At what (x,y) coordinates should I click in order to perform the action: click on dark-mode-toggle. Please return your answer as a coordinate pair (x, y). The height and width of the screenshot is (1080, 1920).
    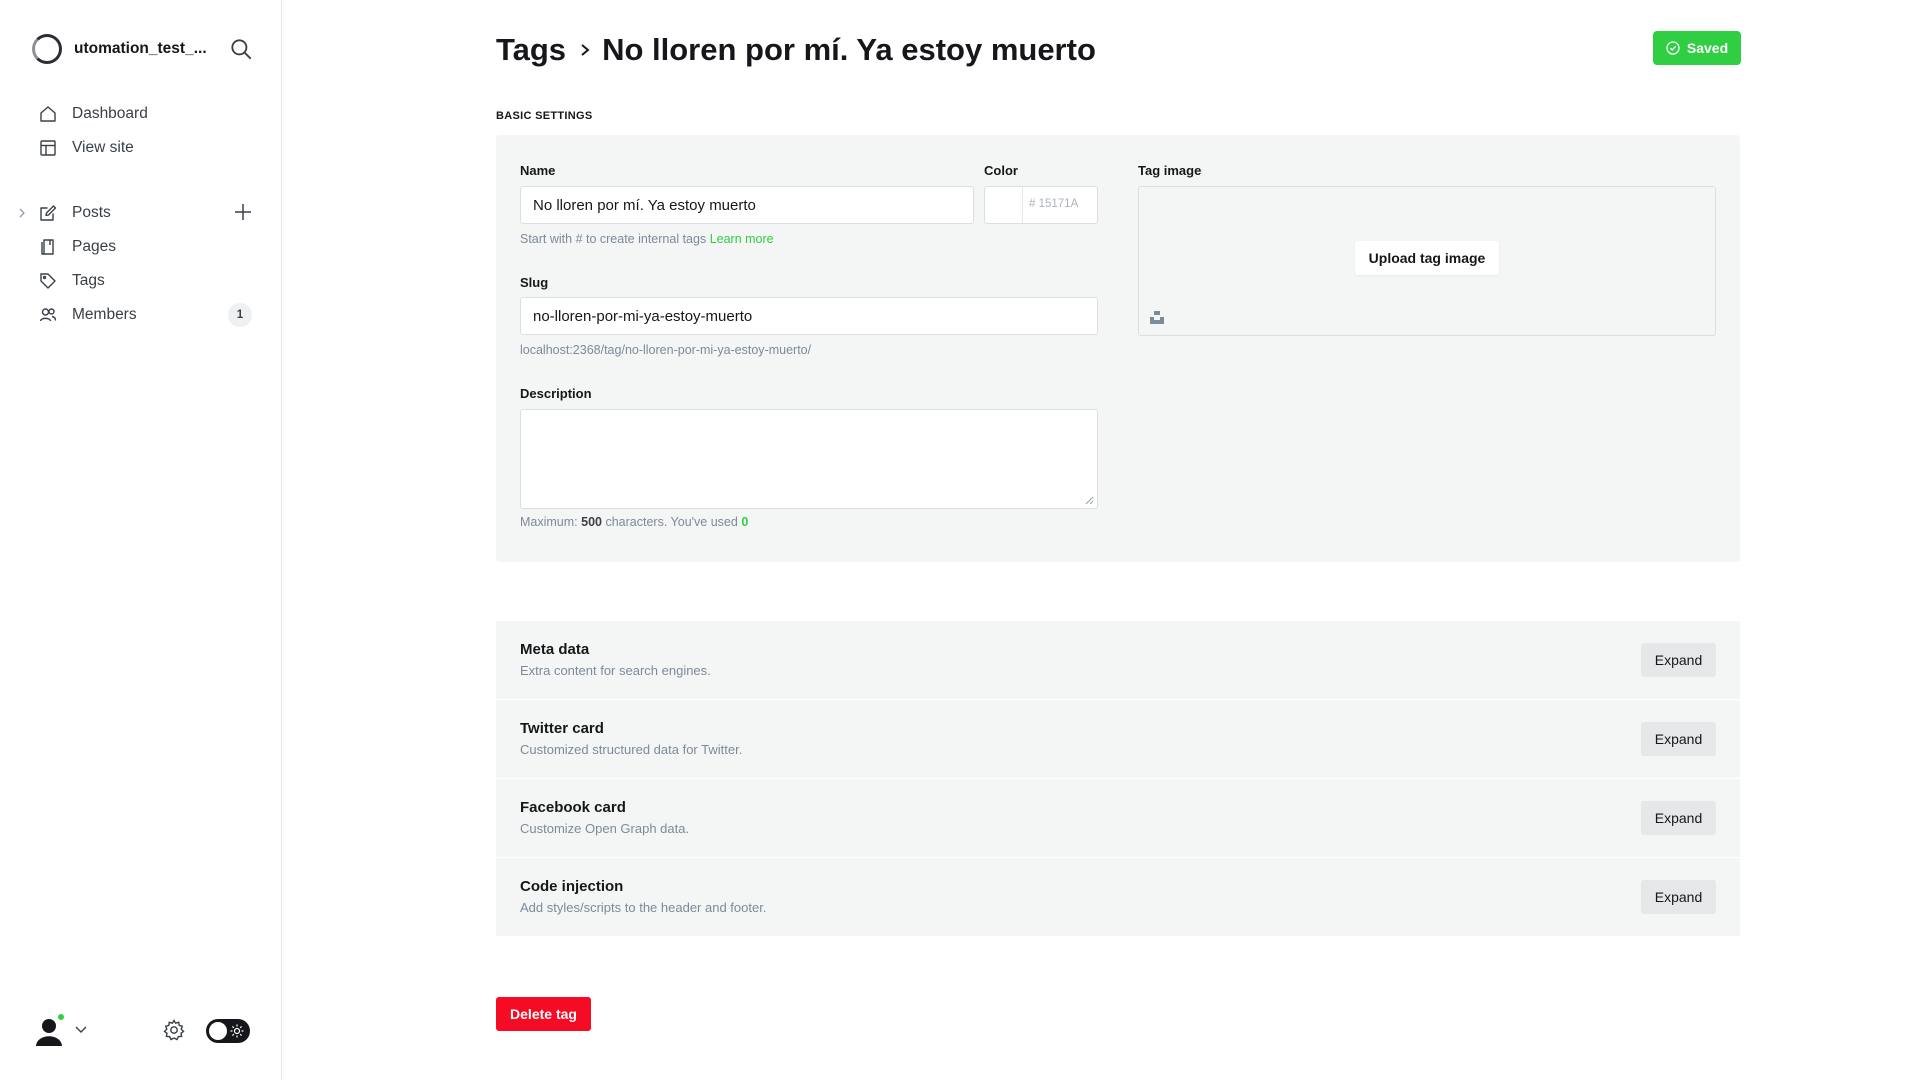
    Looking at the image, I should click on (228, 1031).